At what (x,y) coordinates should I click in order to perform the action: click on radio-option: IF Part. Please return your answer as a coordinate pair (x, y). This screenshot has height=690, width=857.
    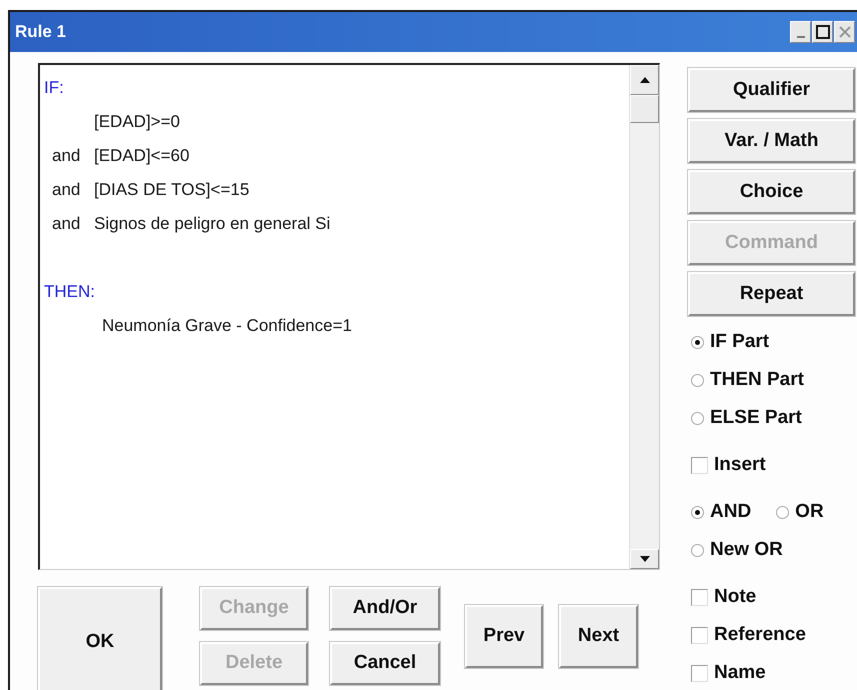
    Looking at the image, I should click on (772, 342).